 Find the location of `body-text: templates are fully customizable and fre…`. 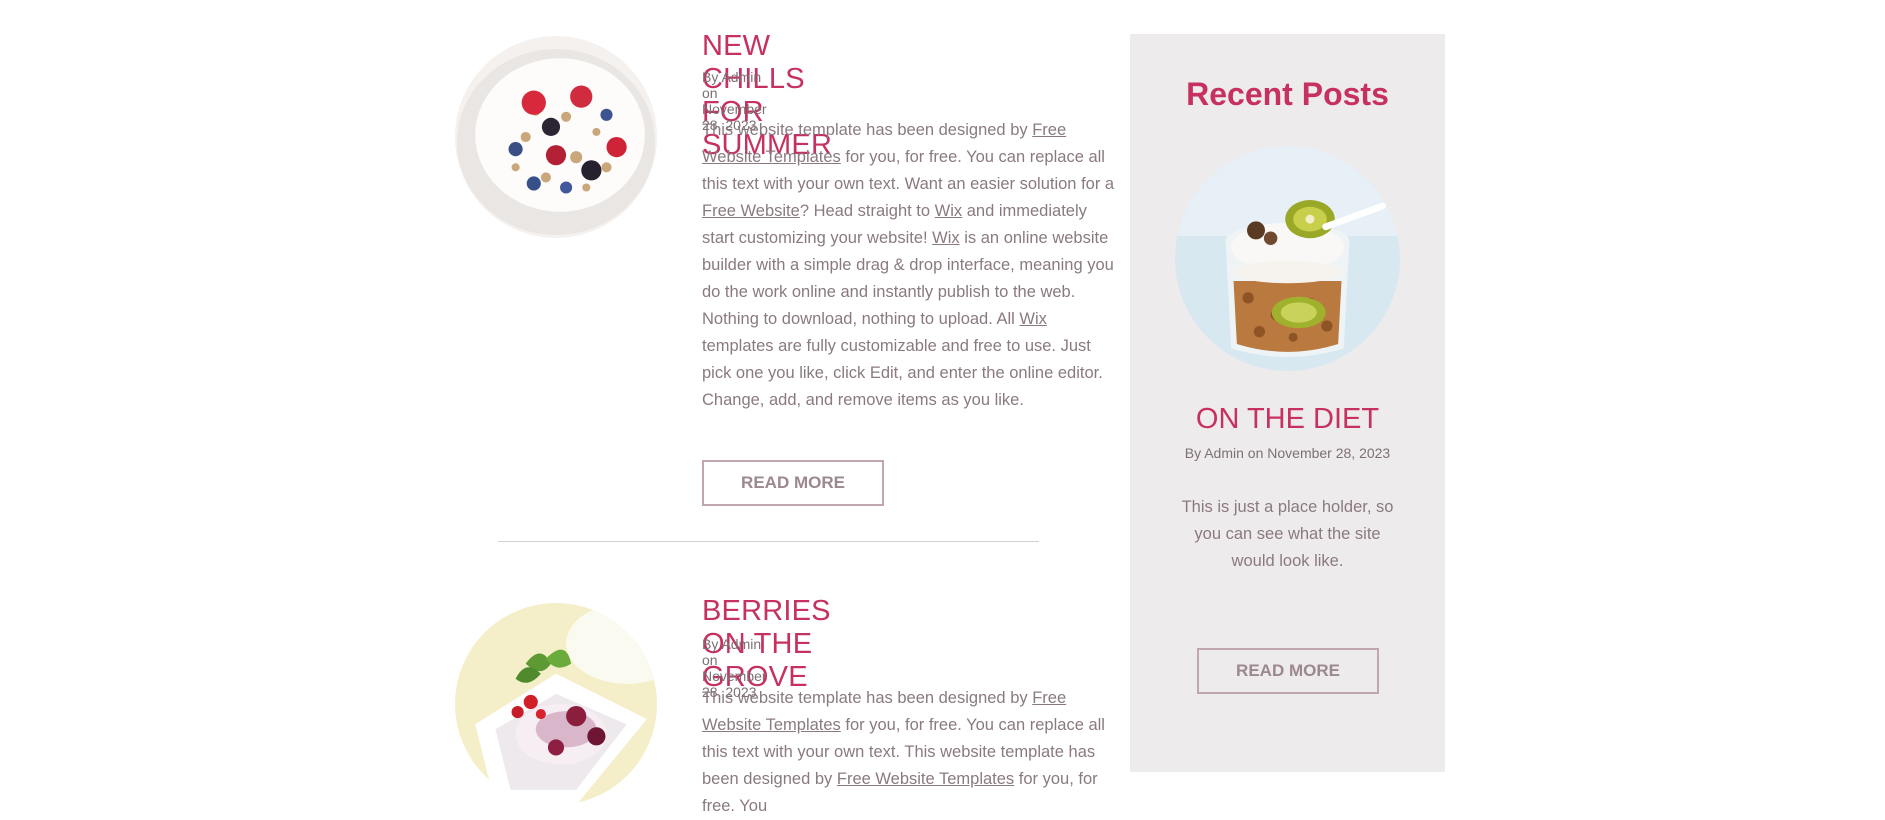

body-text: templates are fully customizable and fre… is located at coordinates (902, 373).